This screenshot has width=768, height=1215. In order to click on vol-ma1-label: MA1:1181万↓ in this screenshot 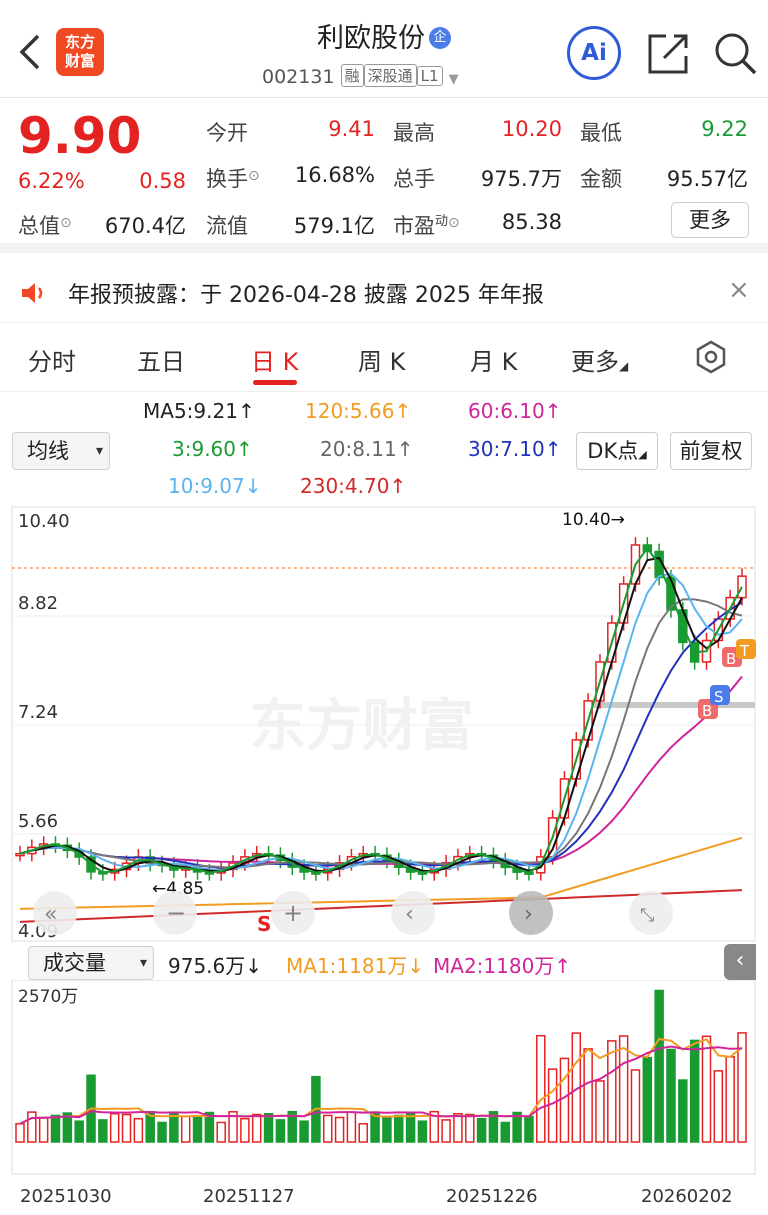, I will do `click(355, 966)`.